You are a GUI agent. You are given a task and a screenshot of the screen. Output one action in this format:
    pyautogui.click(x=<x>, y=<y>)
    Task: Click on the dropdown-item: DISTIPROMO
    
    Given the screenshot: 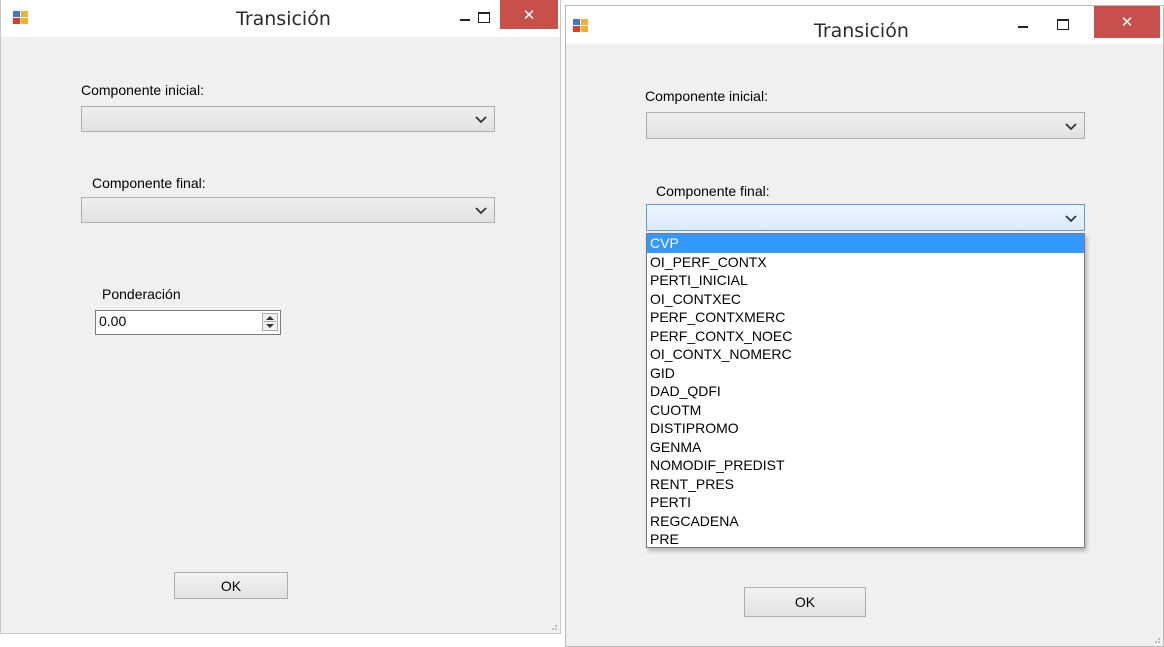 What is the action you would take?
    pyautogui.click(x=865, y=428)
    